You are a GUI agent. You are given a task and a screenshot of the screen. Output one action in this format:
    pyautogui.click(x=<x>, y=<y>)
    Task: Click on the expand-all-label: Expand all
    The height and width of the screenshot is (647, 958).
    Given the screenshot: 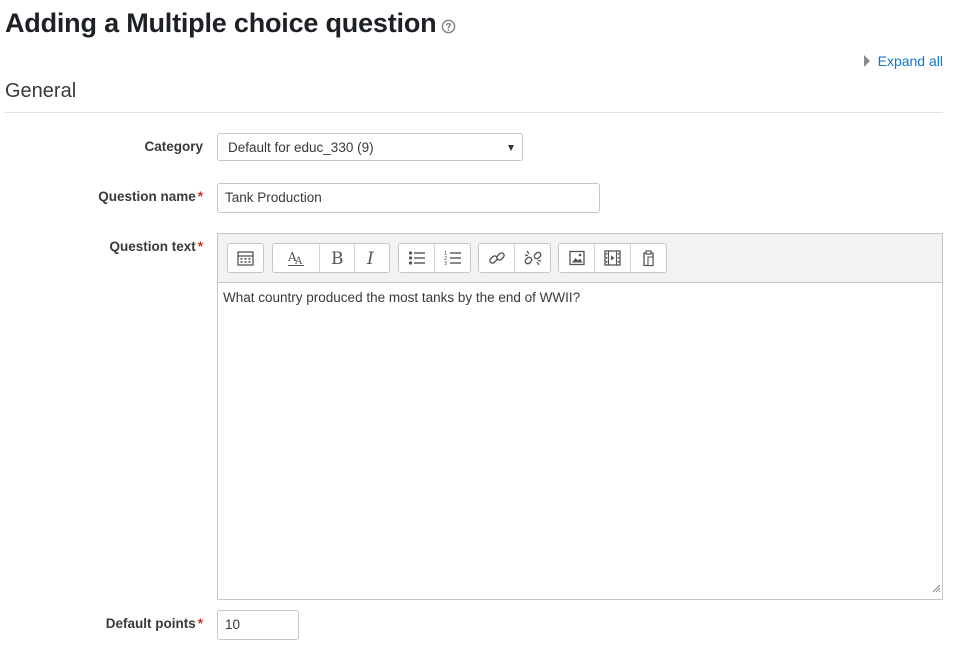 What is the action you would take?
    pyautogui.click(x=910, y=61)
    